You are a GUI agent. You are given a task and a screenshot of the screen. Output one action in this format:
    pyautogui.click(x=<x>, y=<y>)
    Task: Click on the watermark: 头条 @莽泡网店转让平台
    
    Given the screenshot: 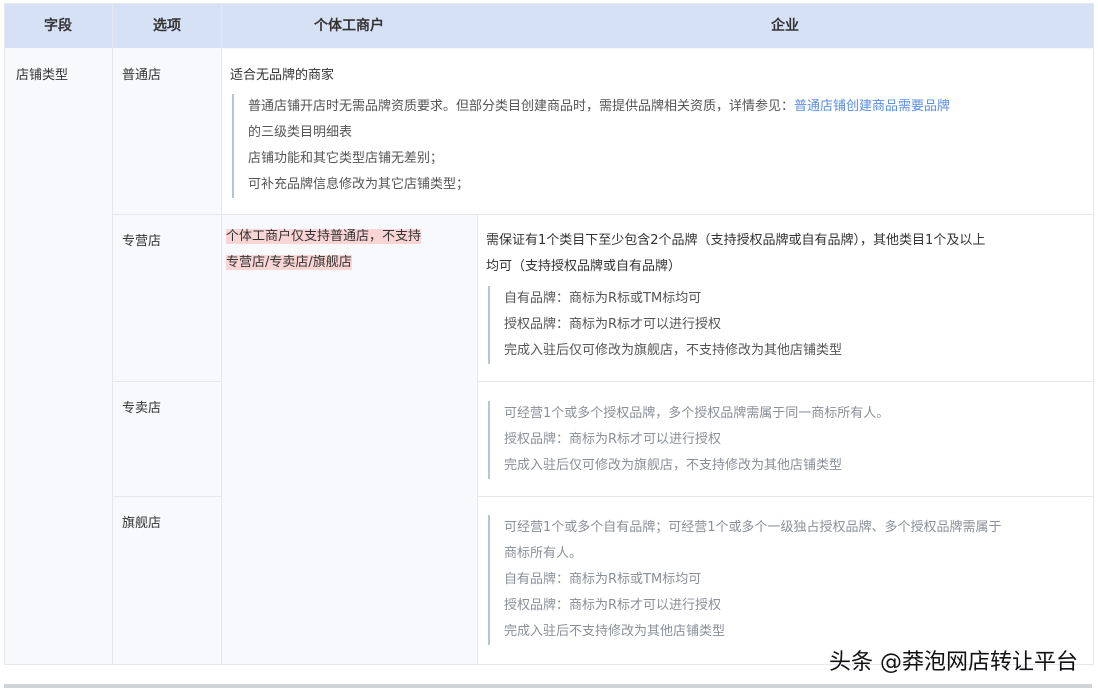 What is the action you would take?
    pyautogui.click(x=953, y=662)
    